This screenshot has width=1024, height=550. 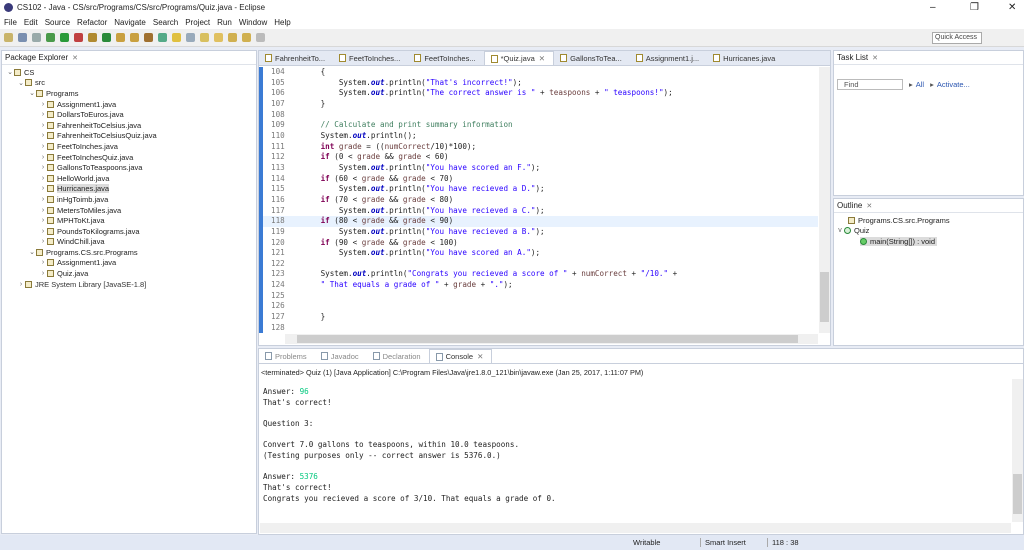 I want to click on menu-help: Help, so click(x=282, y=22).